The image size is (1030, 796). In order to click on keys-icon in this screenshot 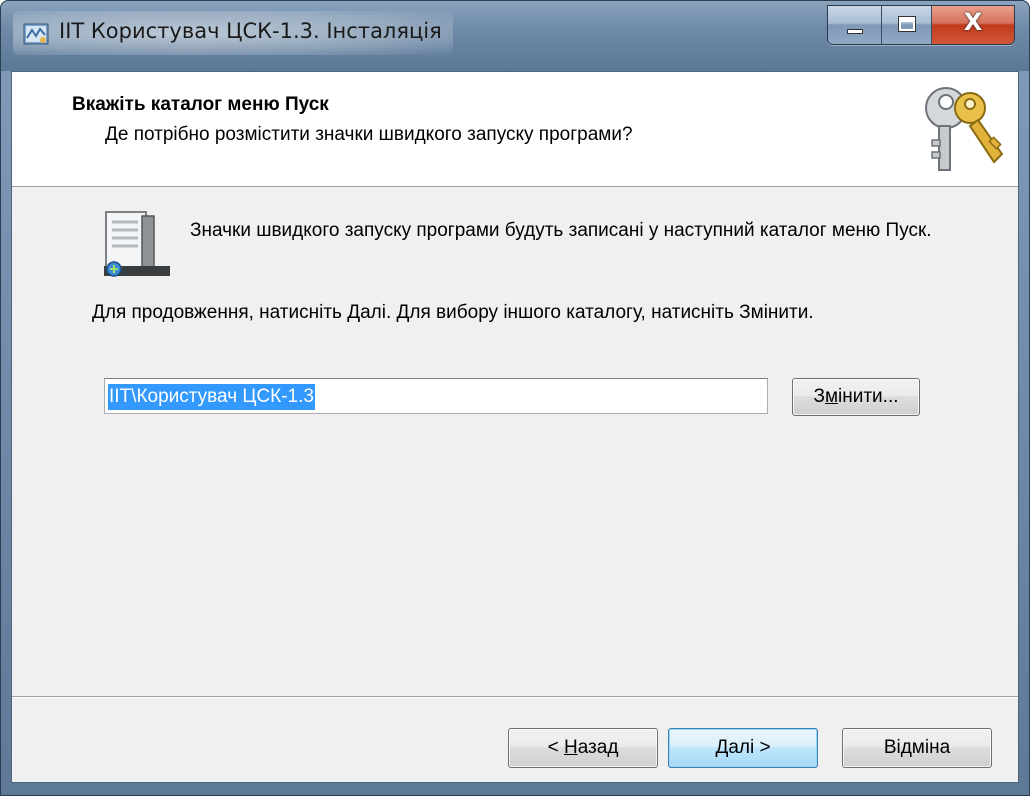, I will do `click(964, 129)`.